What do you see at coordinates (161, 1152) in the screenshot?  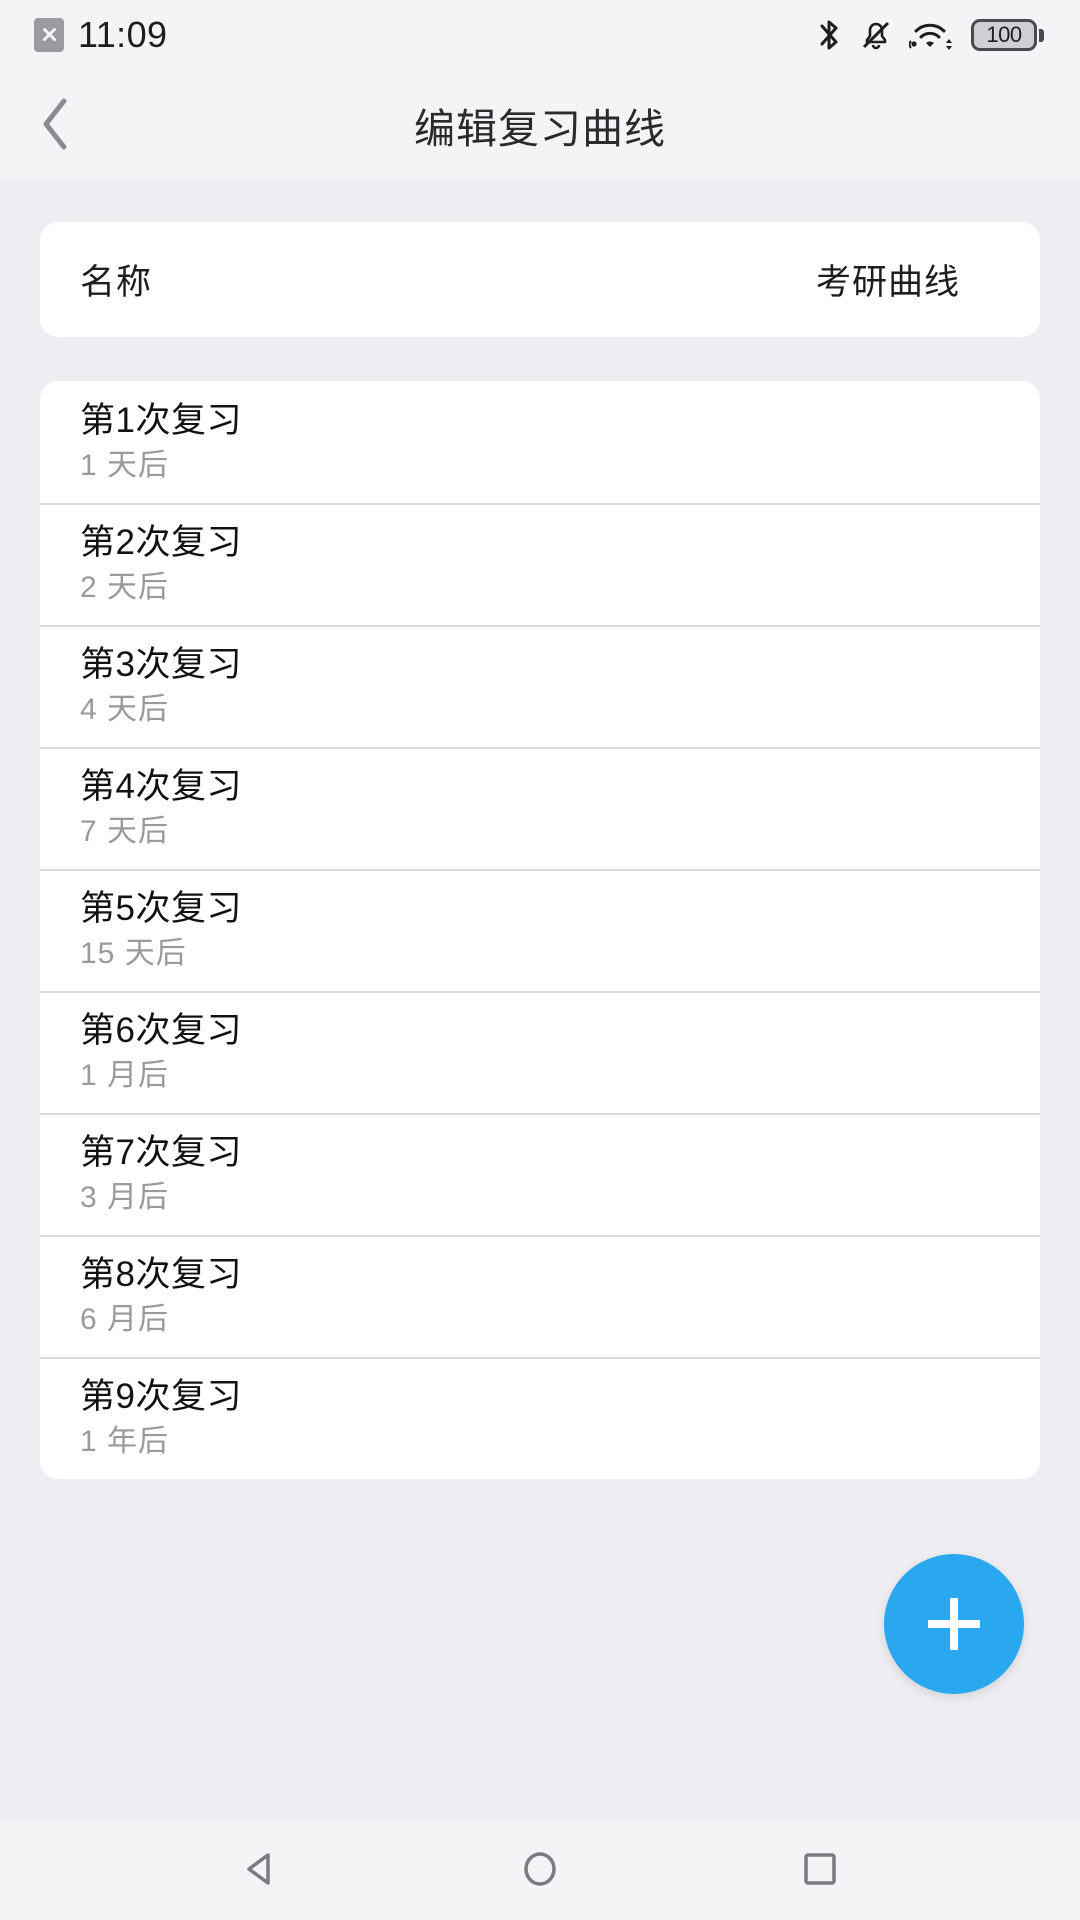 I see `review-title: 第7次复习` at bounding box center [161, 1152].